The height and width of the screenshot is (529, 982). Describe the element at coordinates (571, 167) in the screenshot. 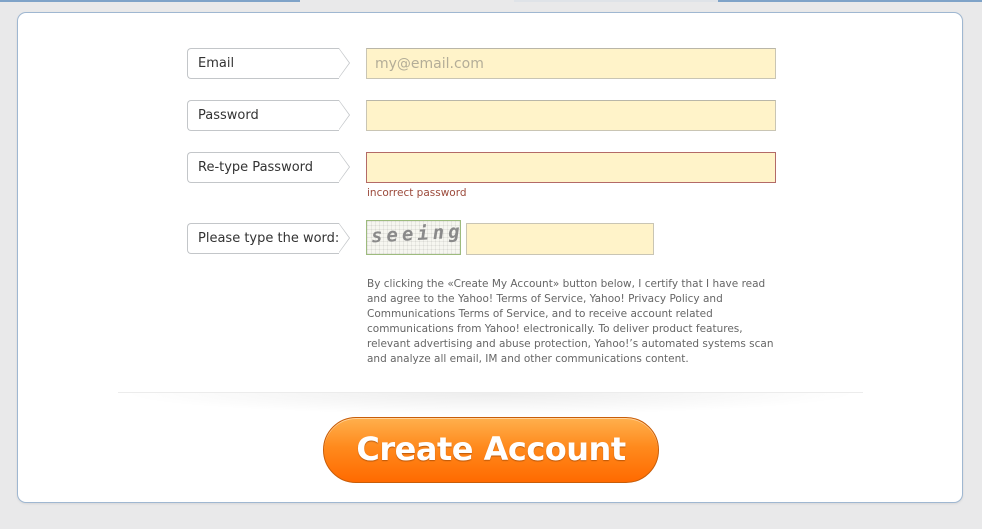

I see `retype-password-field` at that location.